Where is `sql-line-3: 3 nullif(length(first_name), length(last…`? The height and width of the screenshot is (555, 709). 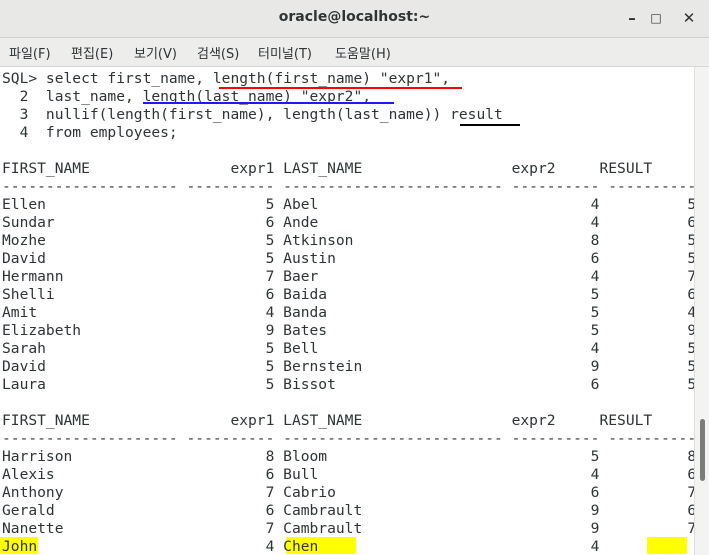
sql-line-3: 3 nullif(length(first_name), length(last… is located at coordinates (252, 114).